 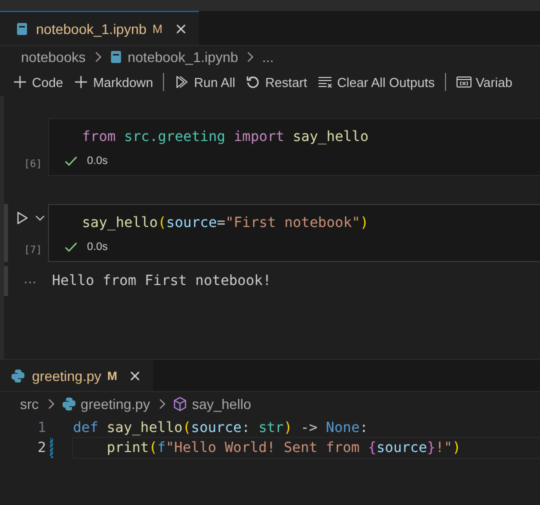 I want to click on toolbar-button: Variab, so click(x=484, y=82).